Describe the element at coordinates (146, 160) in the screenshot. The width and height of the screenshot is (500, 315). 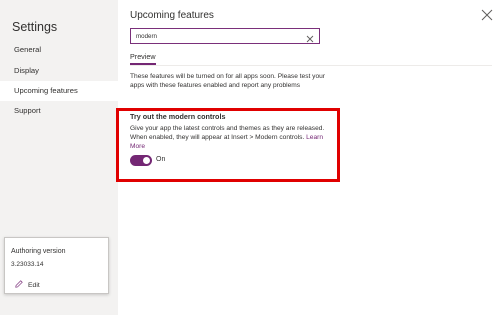
I see `toggle-knob` at that location.